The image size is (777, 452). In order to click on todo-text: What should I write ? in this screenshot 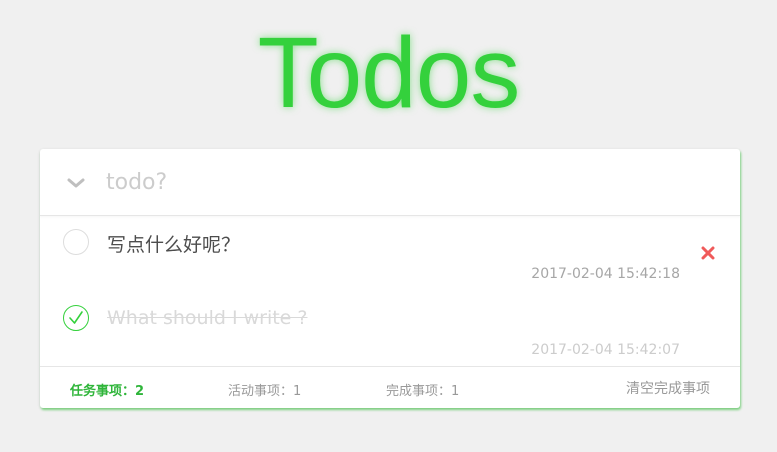, I will do `click(207, 318)`.